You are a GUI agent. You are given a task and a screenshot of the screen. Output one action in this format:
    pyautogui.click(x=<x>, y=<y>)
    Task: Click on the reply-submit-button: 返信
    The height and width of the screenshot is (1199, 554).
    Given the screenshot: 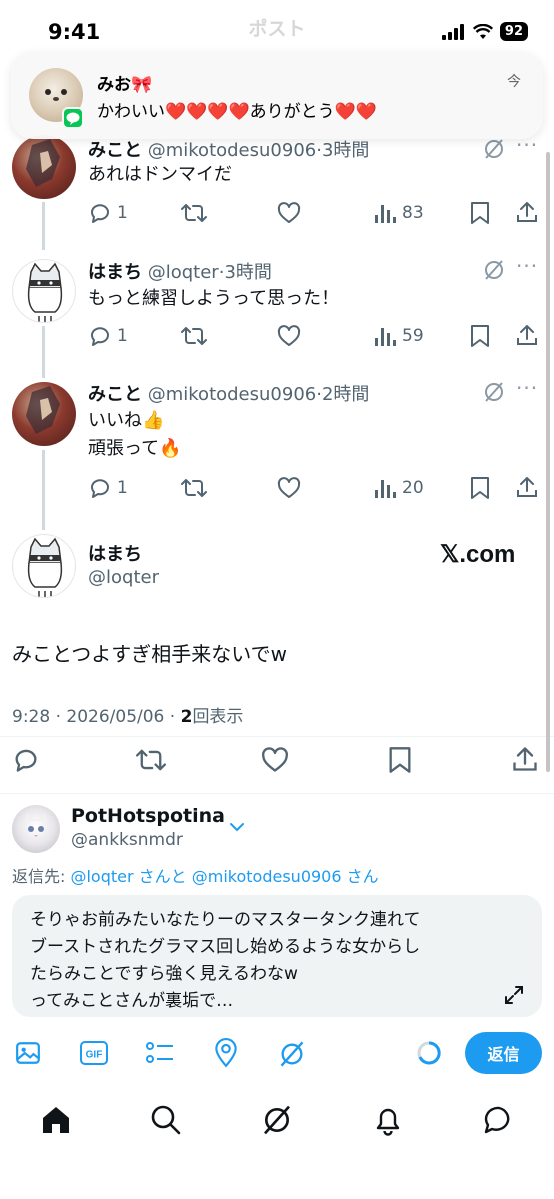 What is the action you would take?
    pyautogui.click(x=503, y=1053)
    